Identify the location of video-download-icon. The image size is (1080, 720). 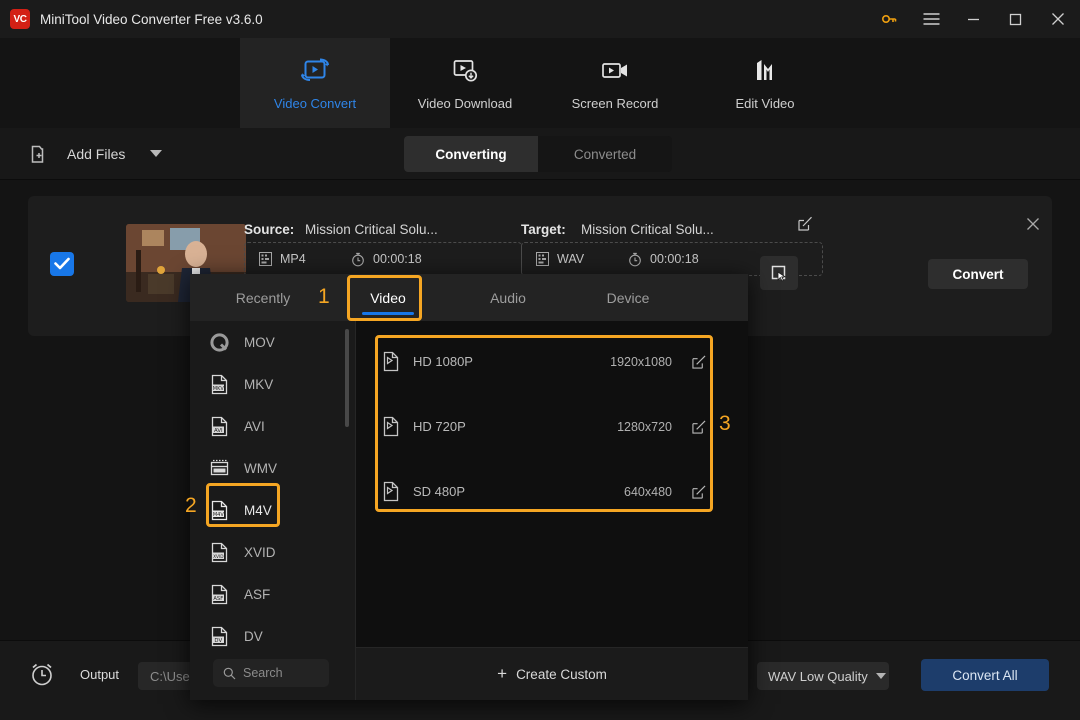
(465, 71).